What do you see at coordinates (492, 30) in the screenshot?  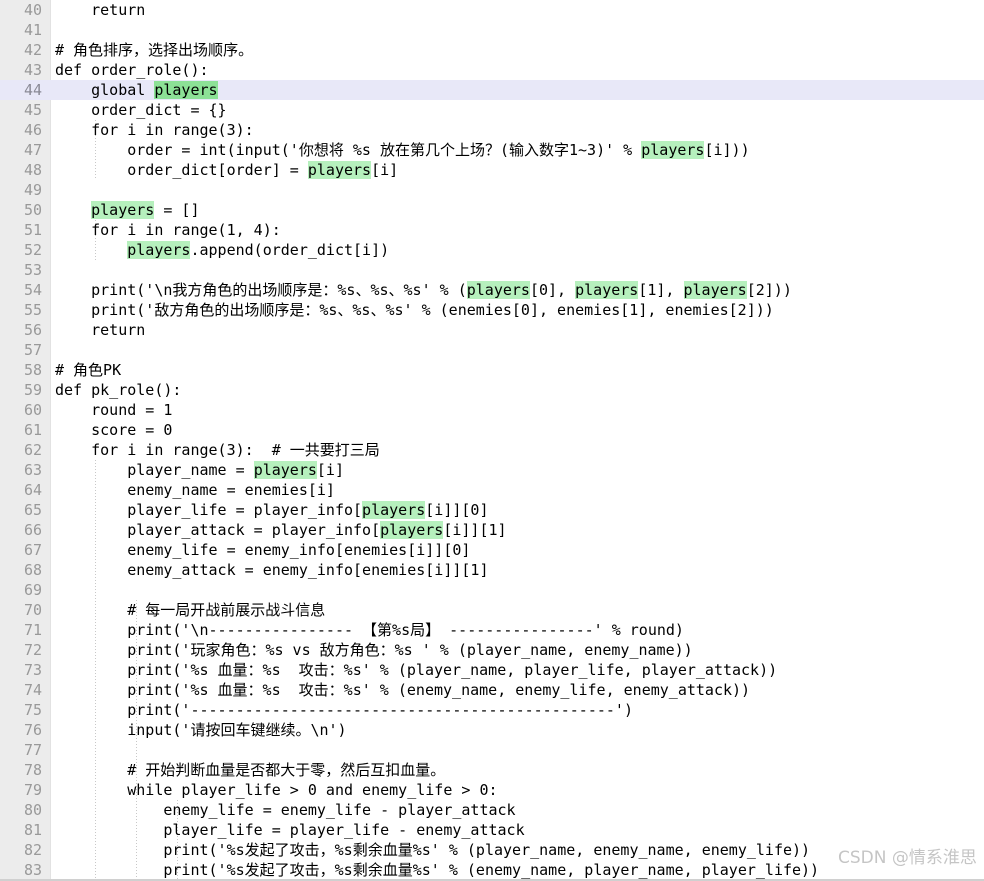 I see `code-line: 41` at bounding box center [492, 30].